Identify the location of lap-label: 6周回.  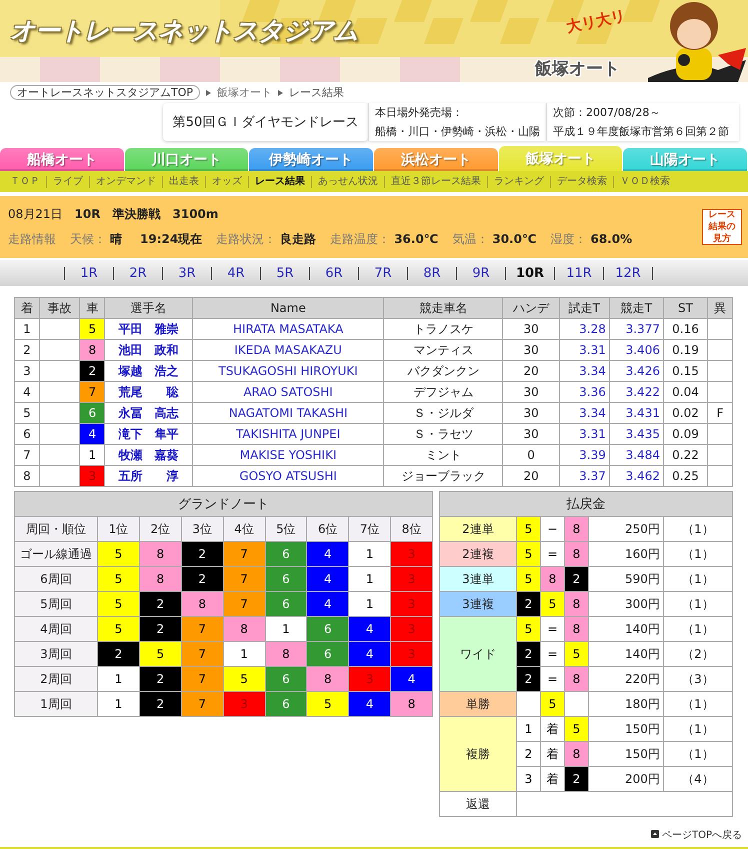
(56, 579).